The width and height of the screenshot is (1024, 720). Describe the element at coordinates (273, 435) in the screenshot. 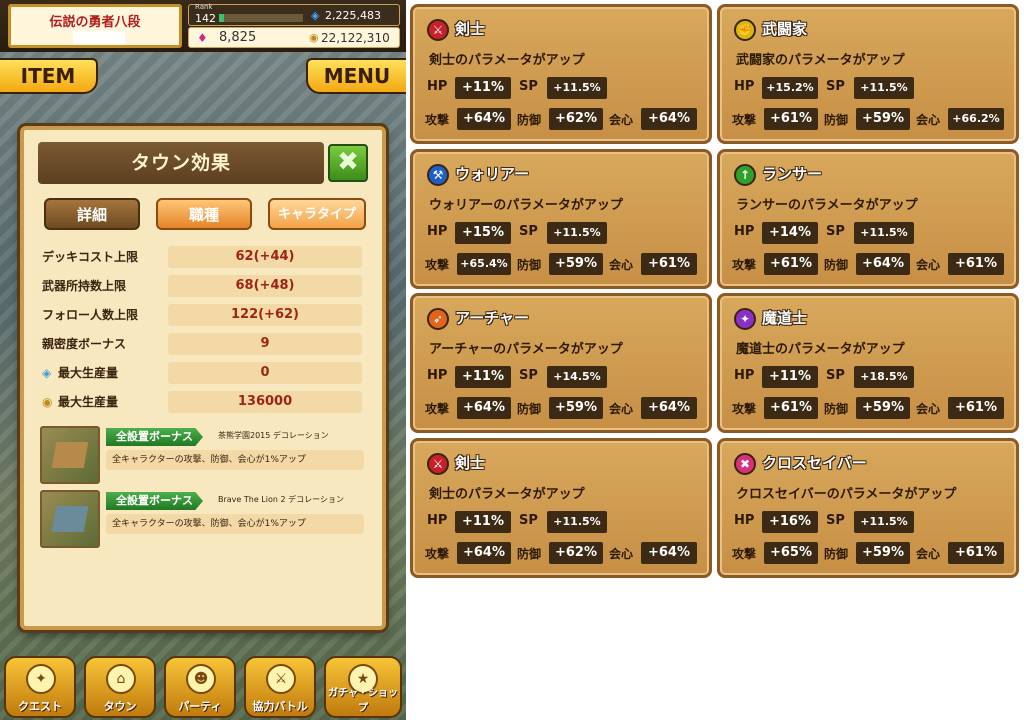

I see `decoration-name: 茶熊学園2015 デコレーション` at that location.